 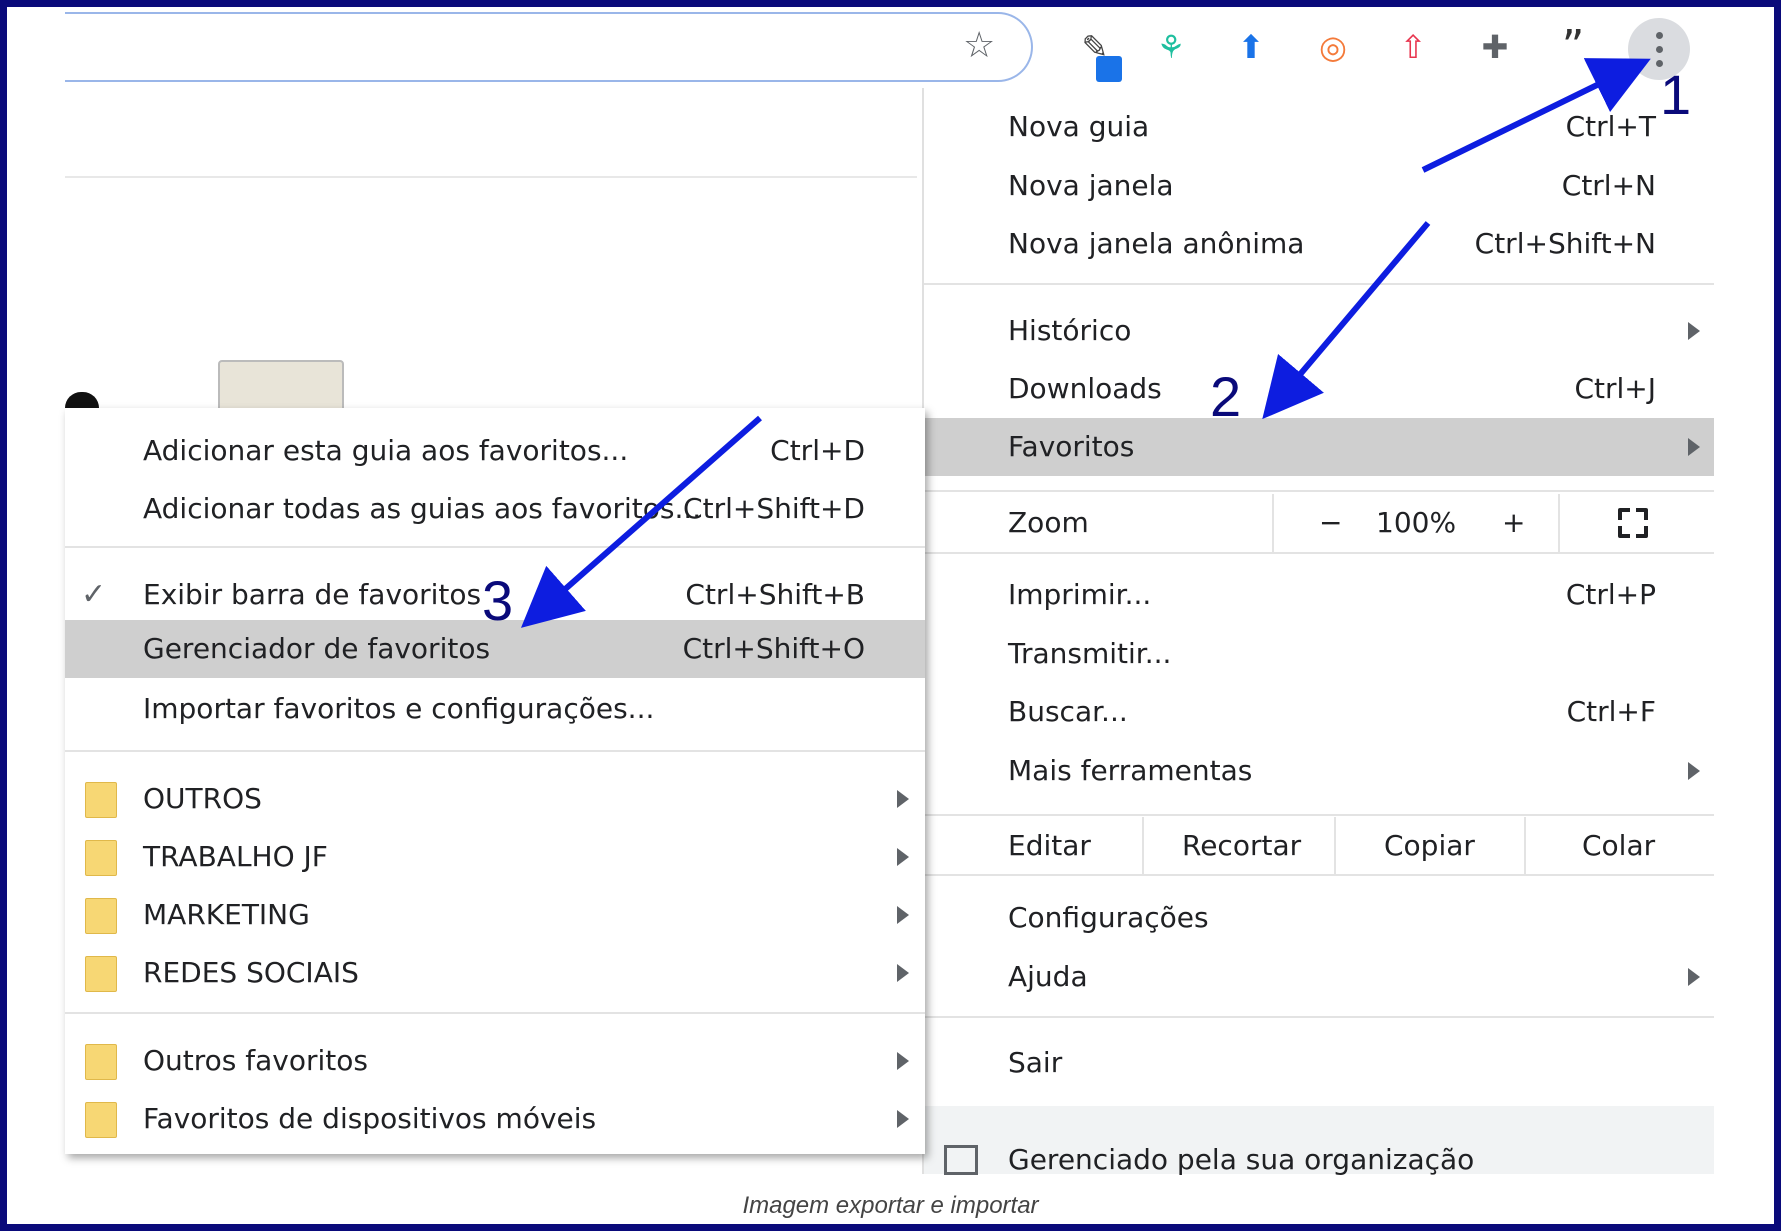 I want to click on callout-step-2: 2, so click(x=1226, y=396).